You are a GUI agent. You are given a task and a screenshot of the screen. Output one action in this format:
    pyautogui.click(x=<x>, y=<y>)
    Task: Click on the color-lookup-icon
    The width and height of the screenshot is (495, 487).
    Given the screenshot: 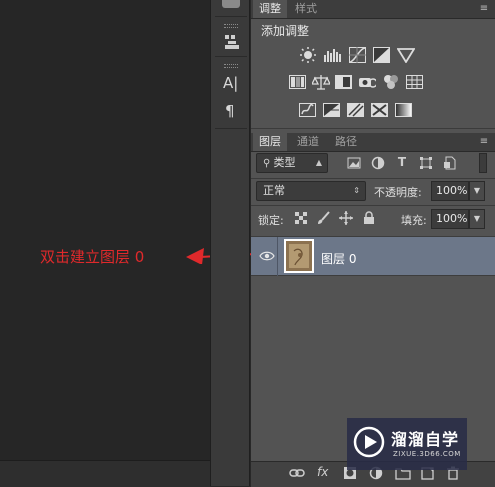 What is the action you would take?
    pyautogui.click(x=415, y=82)
    